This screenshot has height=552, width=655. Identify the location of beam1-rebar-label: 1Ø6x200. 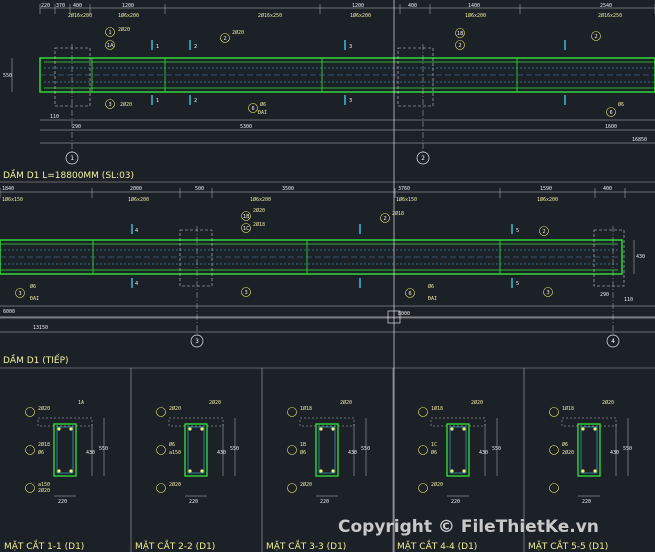
(475, 15).